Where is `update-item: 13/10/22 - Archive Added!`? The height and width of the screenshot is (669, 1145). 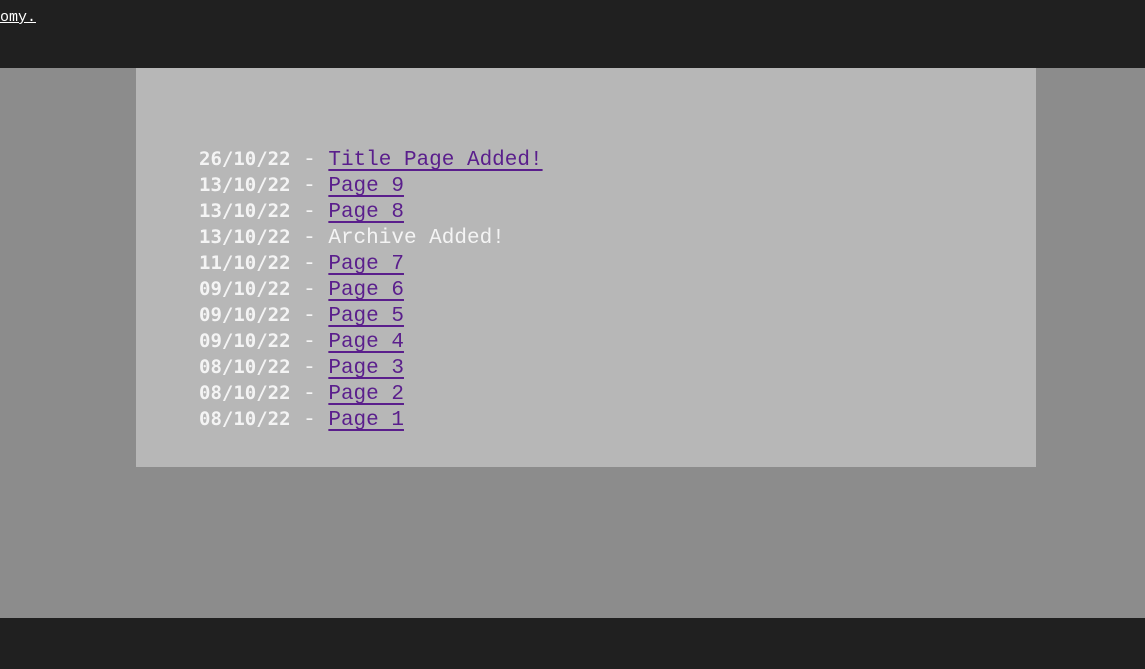 update-item: 13/10/22 - Archive Added! is located at coordinates (371, 237).